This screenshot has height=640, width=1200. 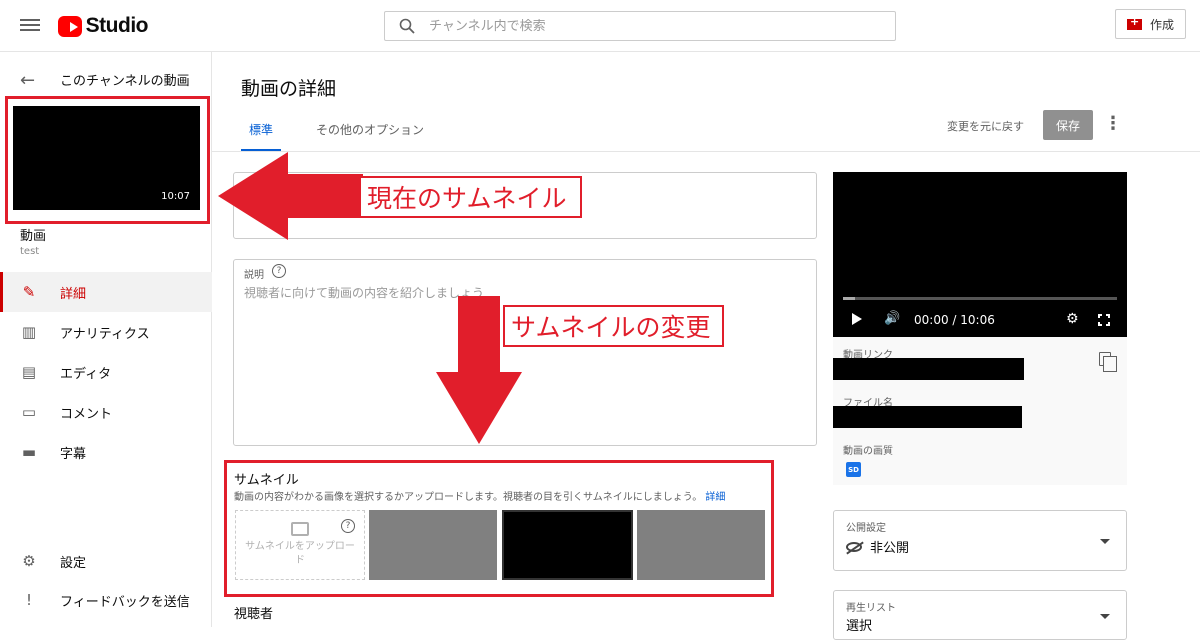 I want to click on youtube-play-icon, so click(x=70, y=26).